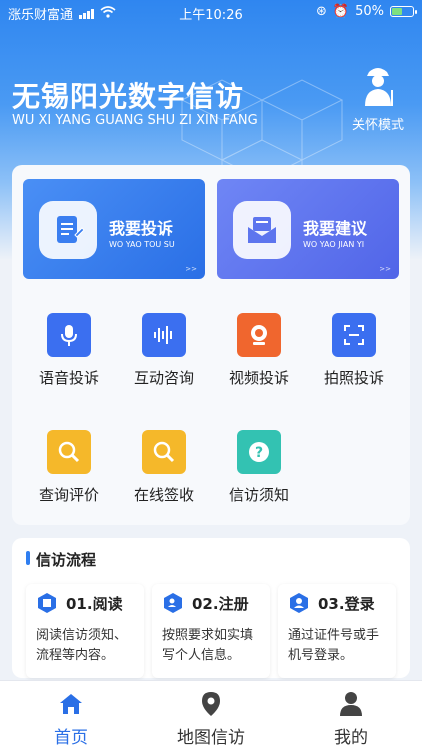 Image resolution: width=422 pixels, height=750 pixels. I want to click on complaint-label: 我要投诉, so click(141, 228).